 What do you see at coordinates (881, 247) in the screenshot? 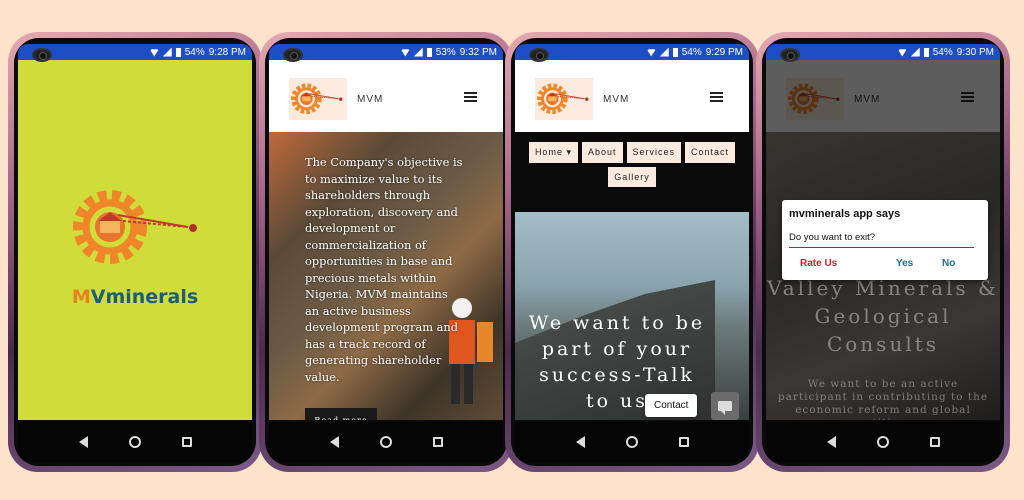
I see `dialog-divider` at bounding box center [881, 247].